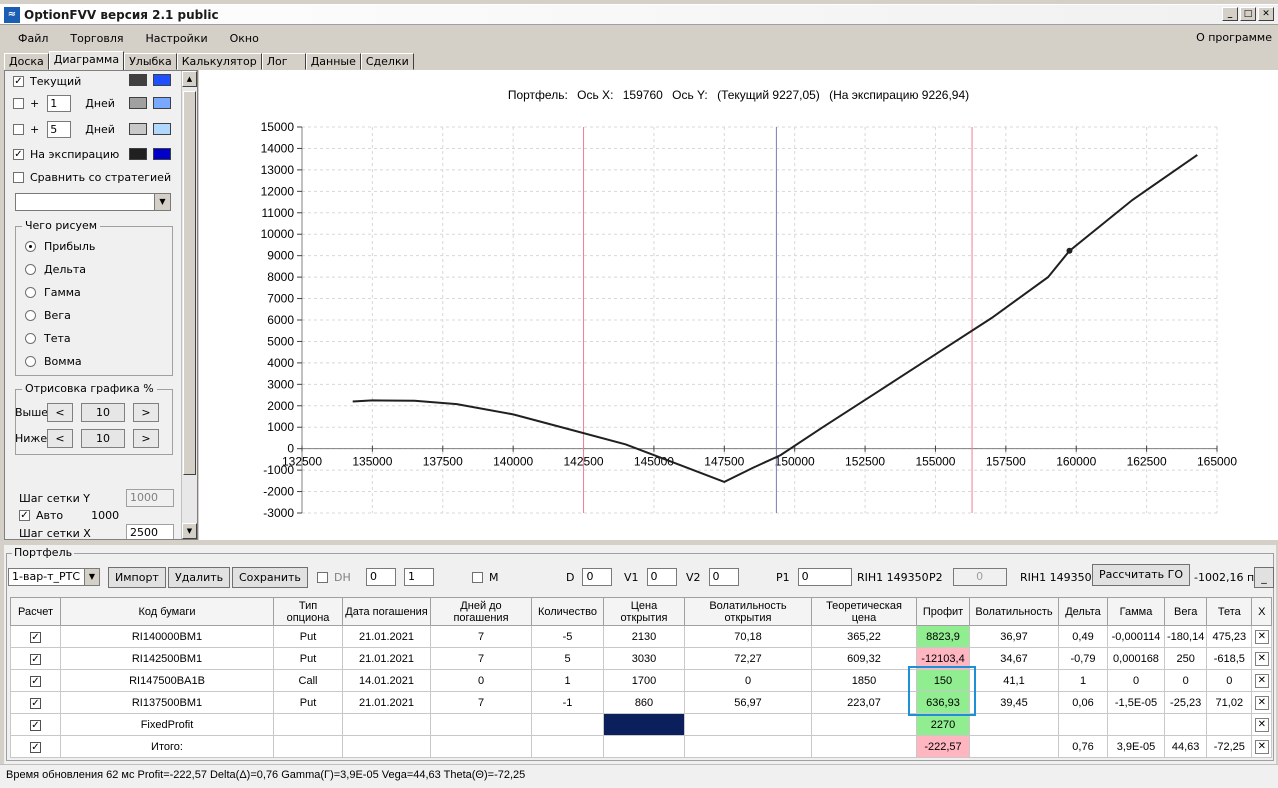 The image size is (1278, 788). I want to click on col-delete: X, so click(1262, 611).